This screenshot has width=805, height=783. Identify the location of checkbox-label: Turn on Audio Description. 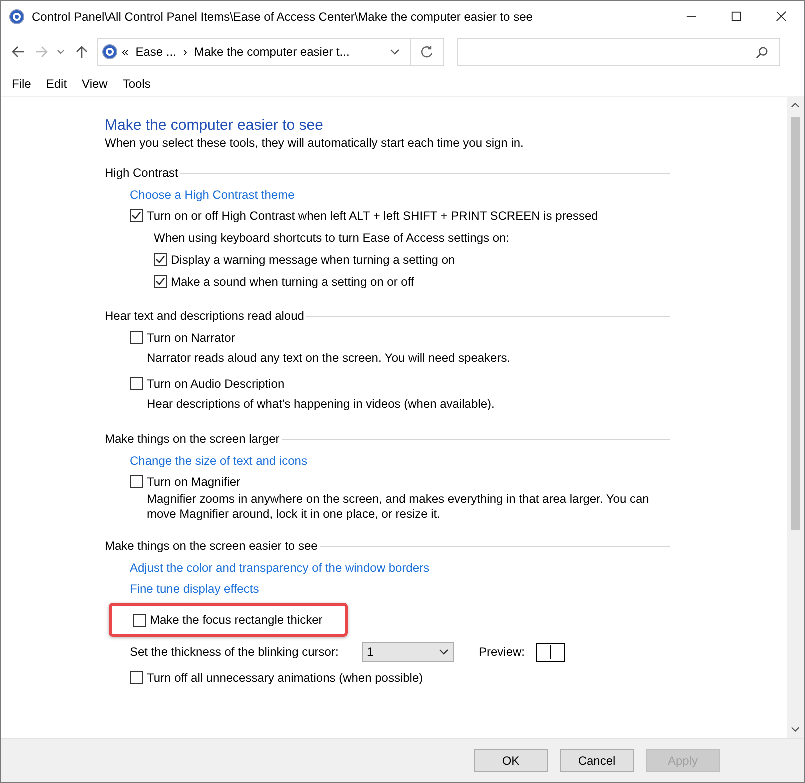
(216, 383).